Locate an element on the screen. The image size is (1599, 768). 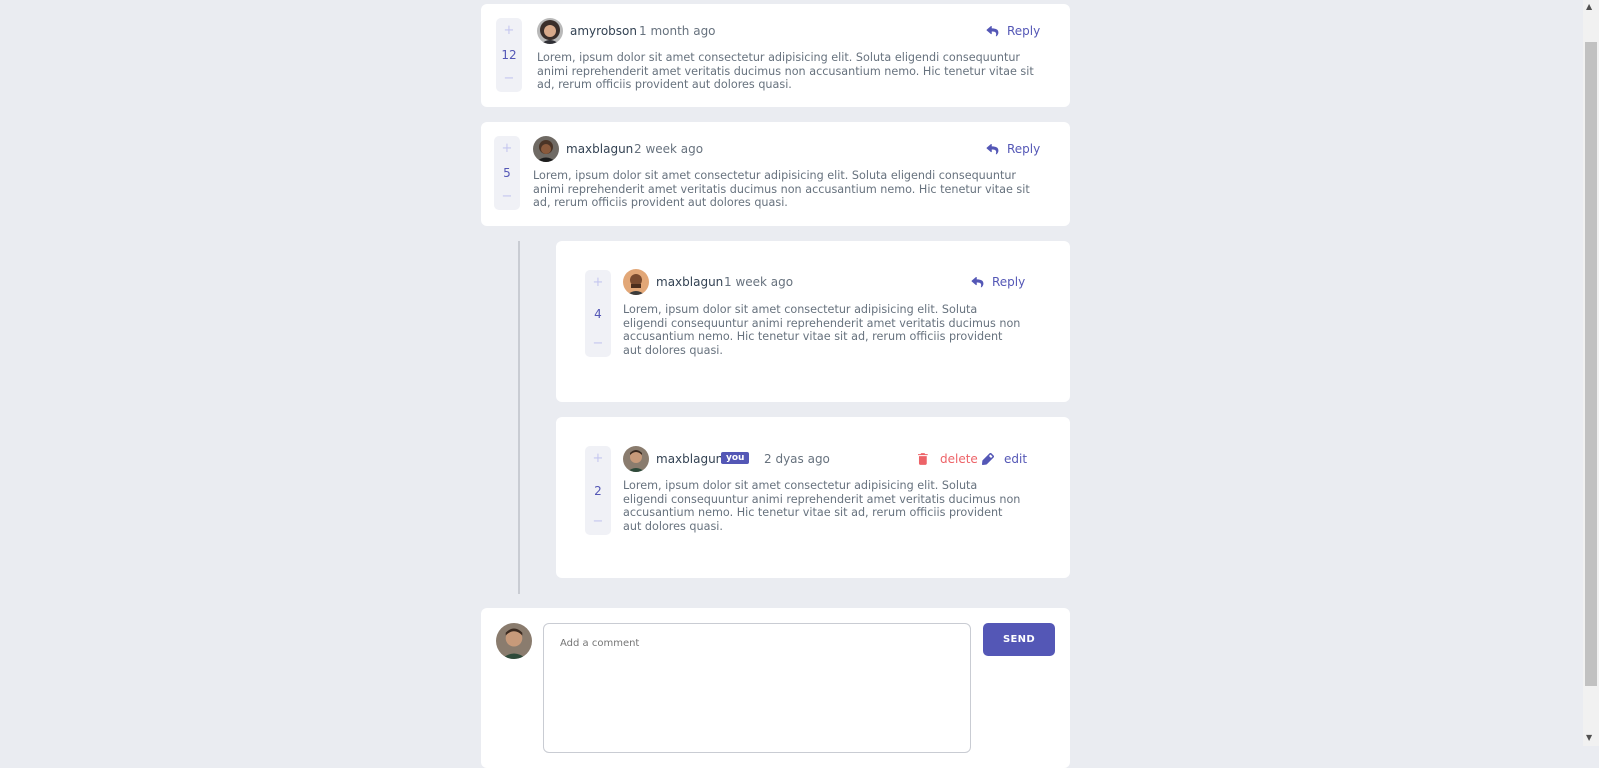
timestamp: 1 month ago is located at coordinates (677, 31).